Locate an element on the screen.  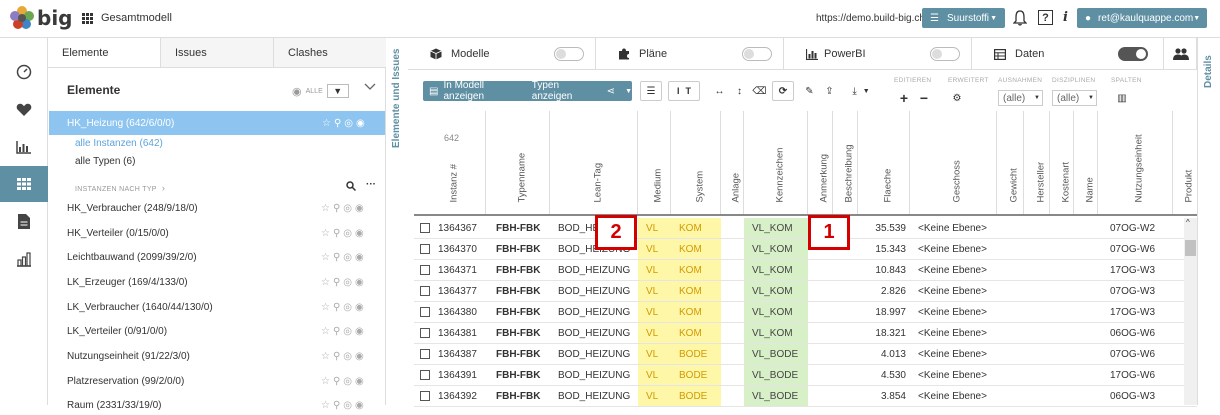
type-item: Nutzungseinheit (91/22/3/0) ☆ ⚲ ◎ ◉ is located at coordinates (226, 356).